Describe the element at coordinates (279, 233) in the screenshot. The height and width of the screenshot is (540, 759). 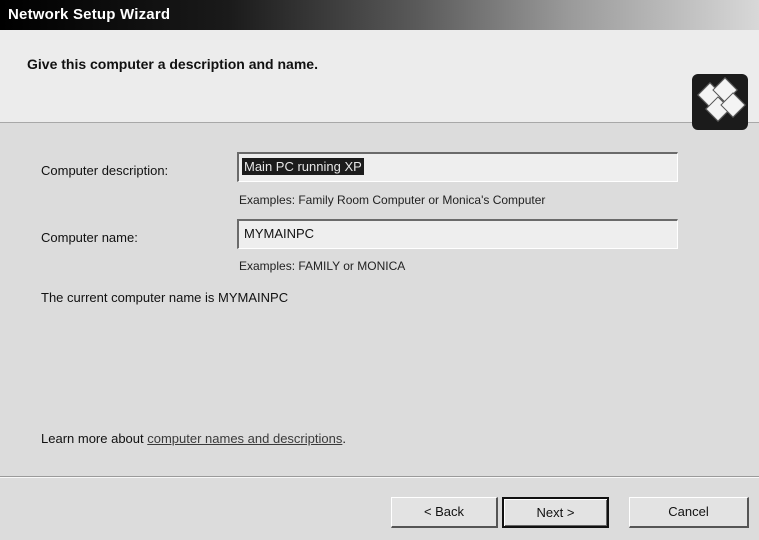
I see `computer-name-value: MYMAINPC` at that location.